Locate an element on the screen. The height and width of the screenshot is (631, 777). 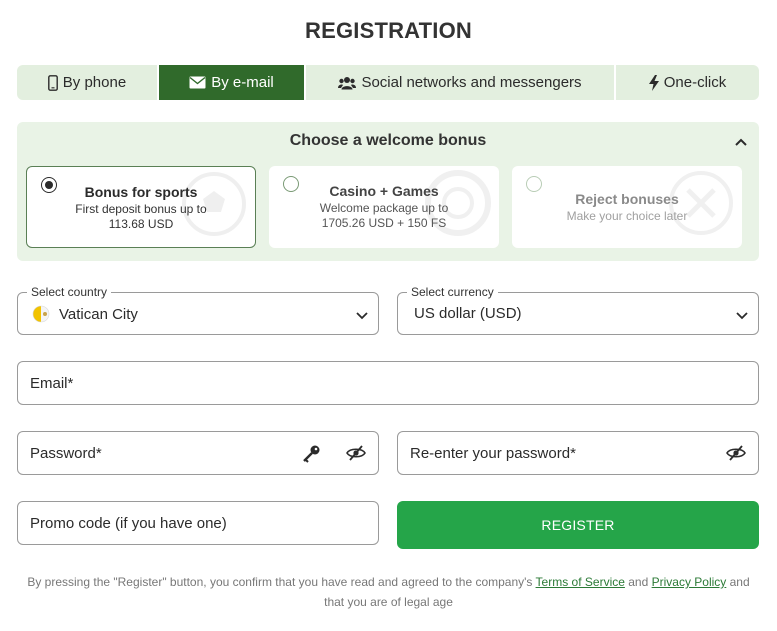
tab-by-phone: By phone is located at coordinates (88, 82).